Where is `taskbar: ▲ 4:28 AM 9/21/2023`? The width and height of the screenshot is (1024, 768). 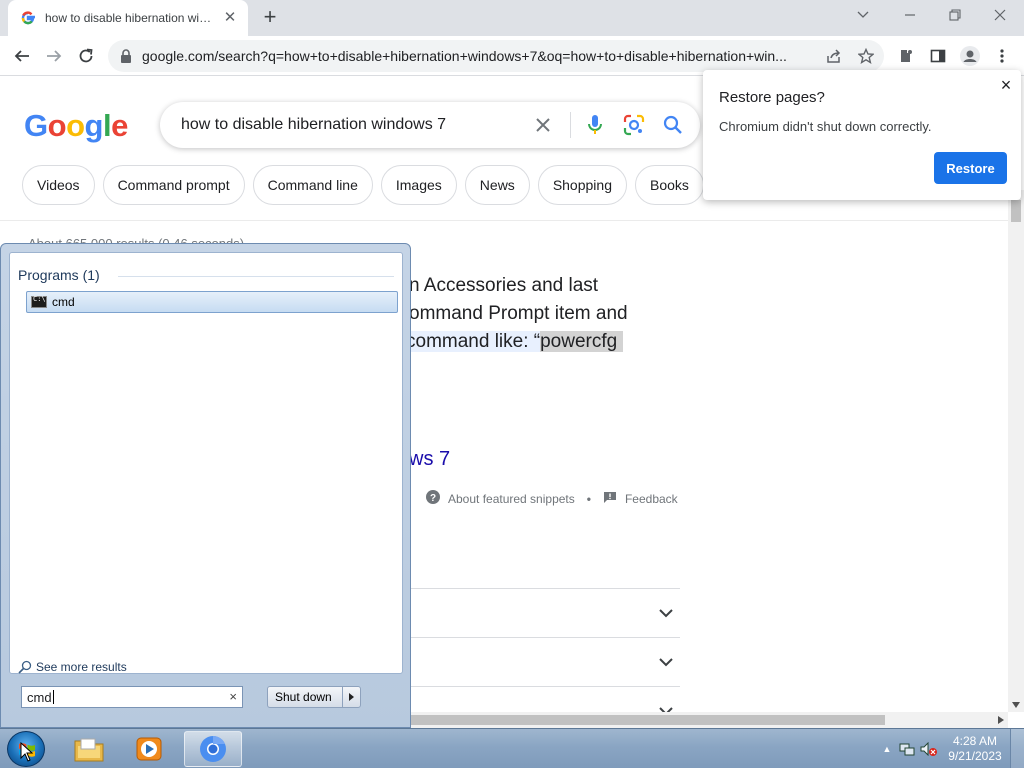
taskbar: ▲ 4:28 AM 9/21/2023 is located at coordinates (512, 748).